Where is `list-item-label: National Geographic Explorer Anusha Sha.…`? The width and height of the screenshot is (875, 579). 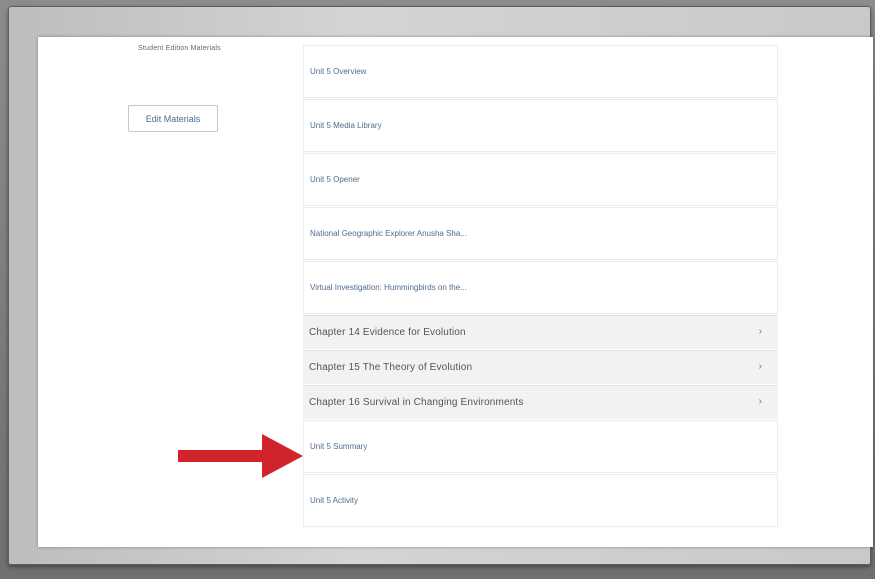
list-item-label: National Geographic Explorer Anusha Sha.… is located at coordinates (388, 233).